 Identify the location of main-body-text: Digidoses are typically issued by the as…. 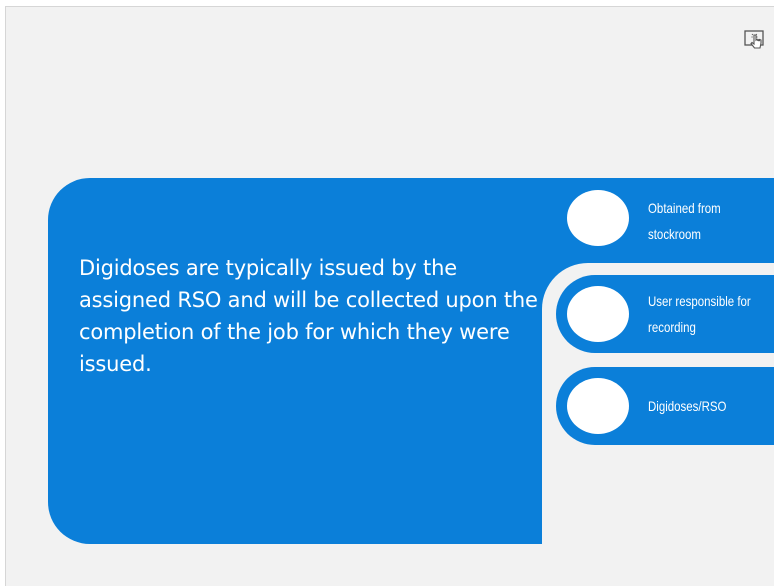
(308, 316).